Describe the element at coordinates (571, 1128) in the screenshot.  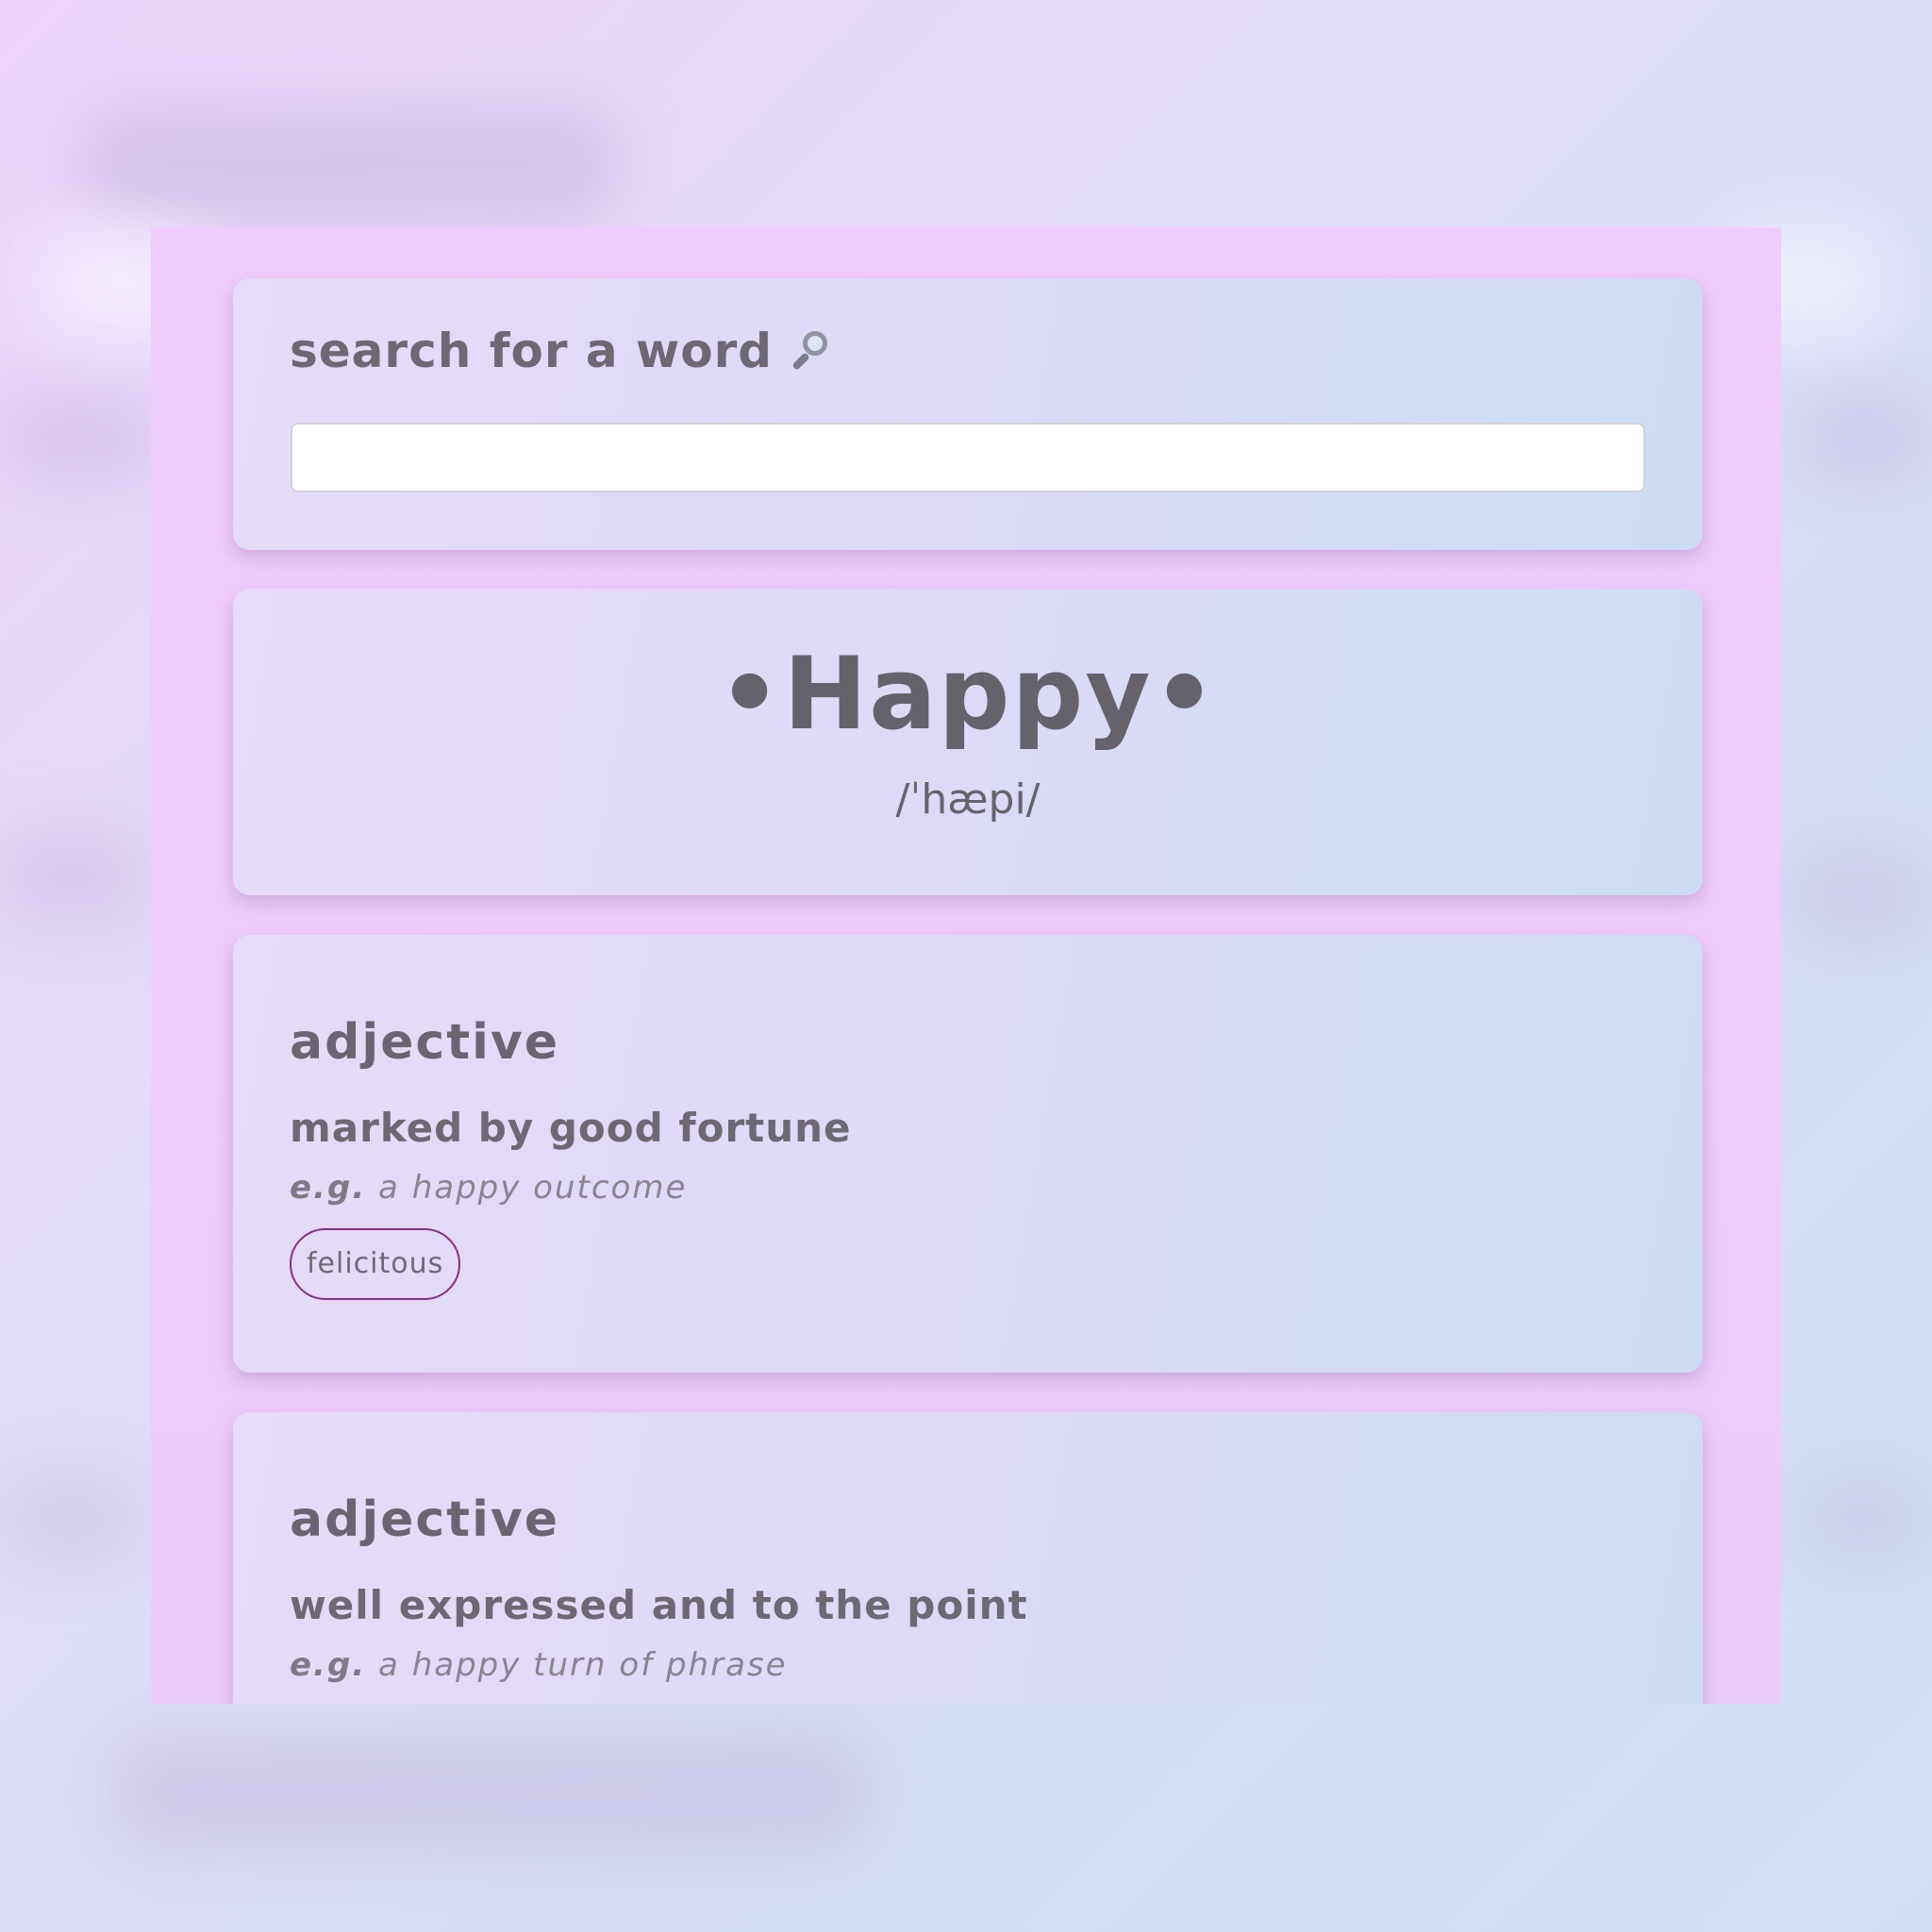
I see `definition-text: marked by good fortune` at that location.